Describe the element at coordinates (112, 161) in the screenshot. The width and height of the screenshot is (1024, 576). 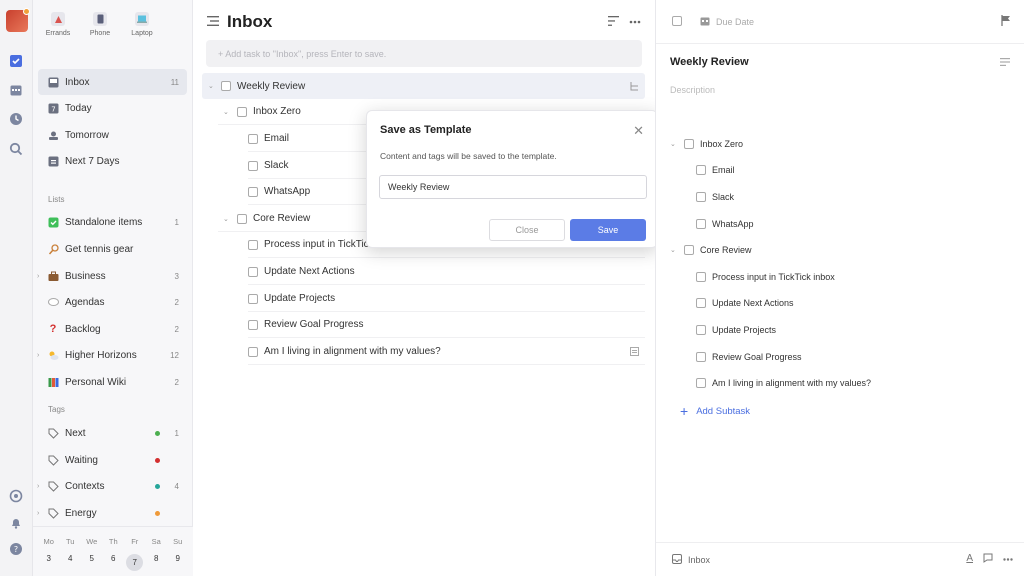
I see `sidebar-item-next7days: Next 7 Days` at that location.